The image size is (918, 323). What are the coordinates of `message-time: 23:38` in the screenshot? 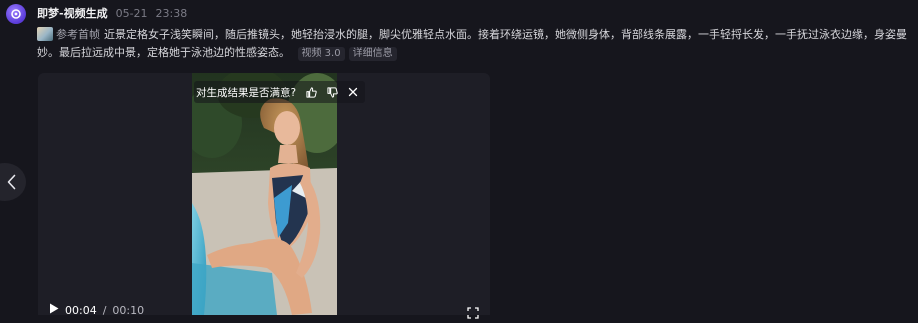 It's located at (171, 13).